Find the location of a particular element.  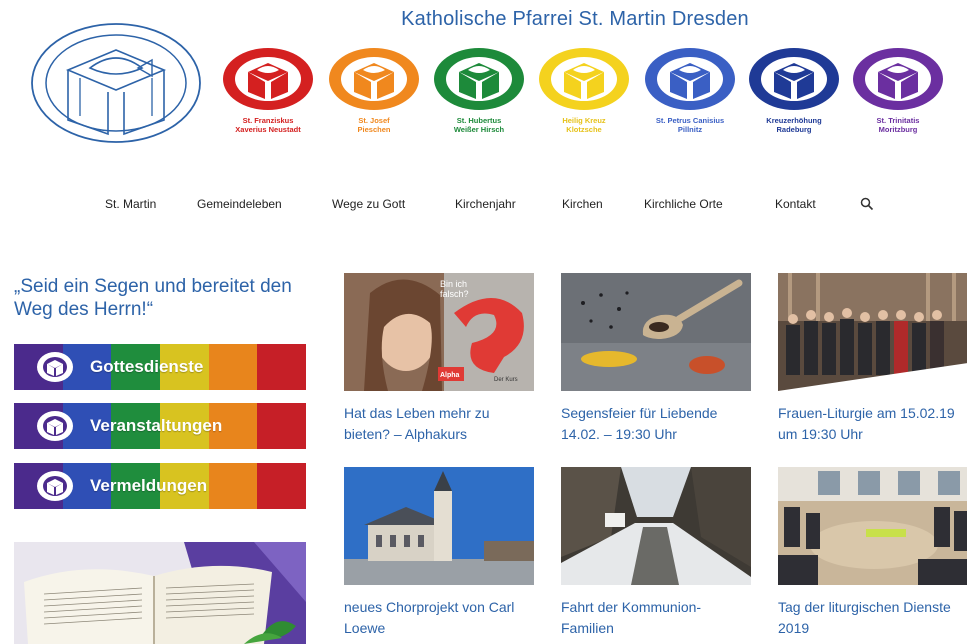

parish-petrus-canisius-logo is located at coordinates (690, 79).